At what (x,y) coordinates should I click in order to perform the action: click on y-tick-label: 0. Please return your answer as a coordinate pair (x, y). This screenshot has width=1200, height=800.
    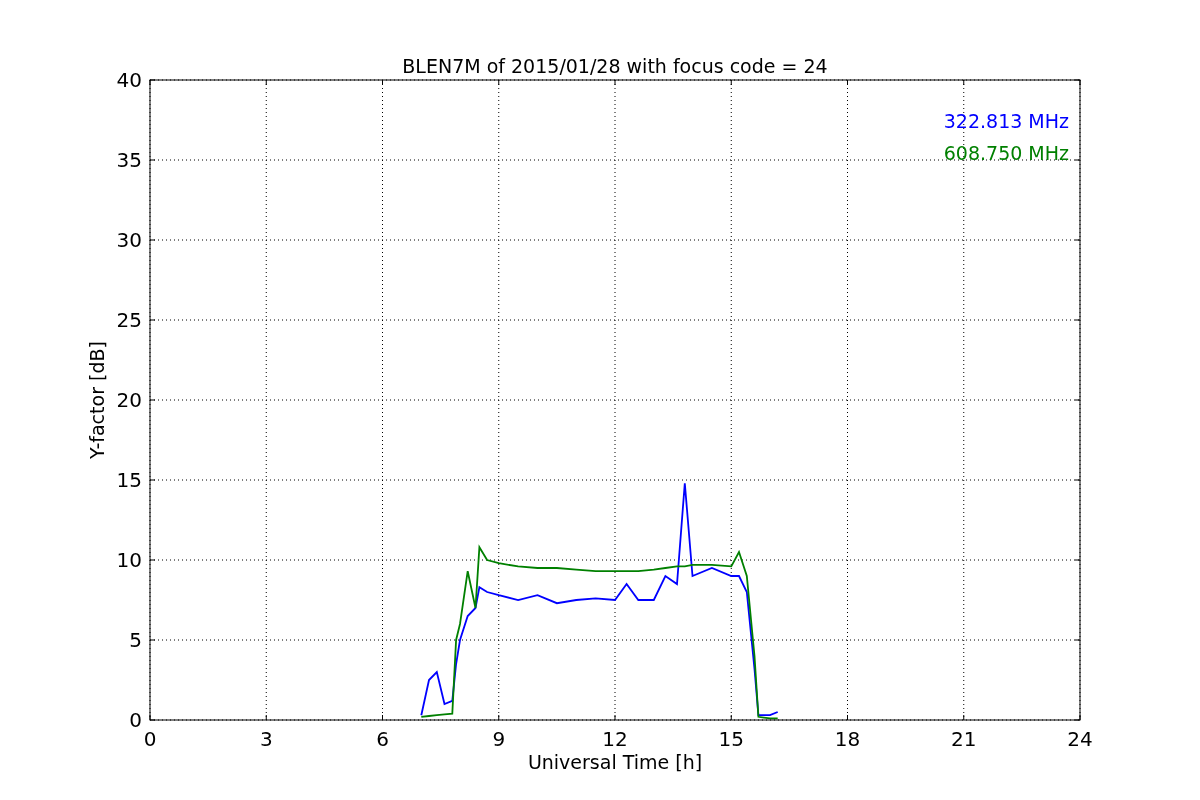
    Looking at the image, I should click on (135, 720).